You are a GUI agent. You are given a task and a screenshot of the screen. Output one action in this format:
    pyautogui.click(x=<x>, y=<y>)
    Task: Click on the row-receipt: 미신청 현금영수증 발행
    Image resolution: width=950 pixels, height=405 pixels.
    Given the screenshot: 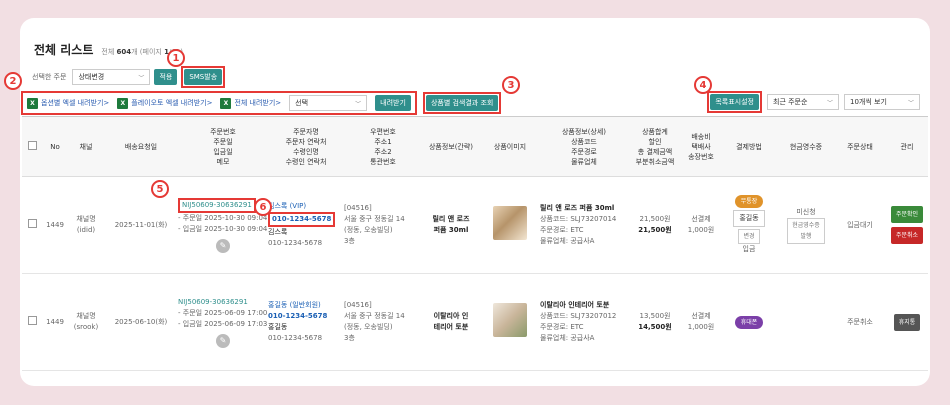 What is the action you would take?
    pyautogui.click(x=806, y=225)
    